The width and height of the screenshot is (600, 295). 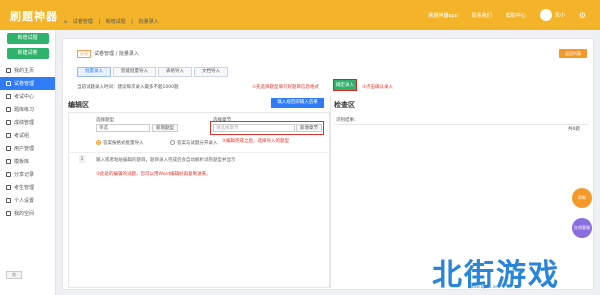 I want to click on import-tabs: 批量录入 智能批量导入 表格导入 文档导入, so click(x=153, y=72).